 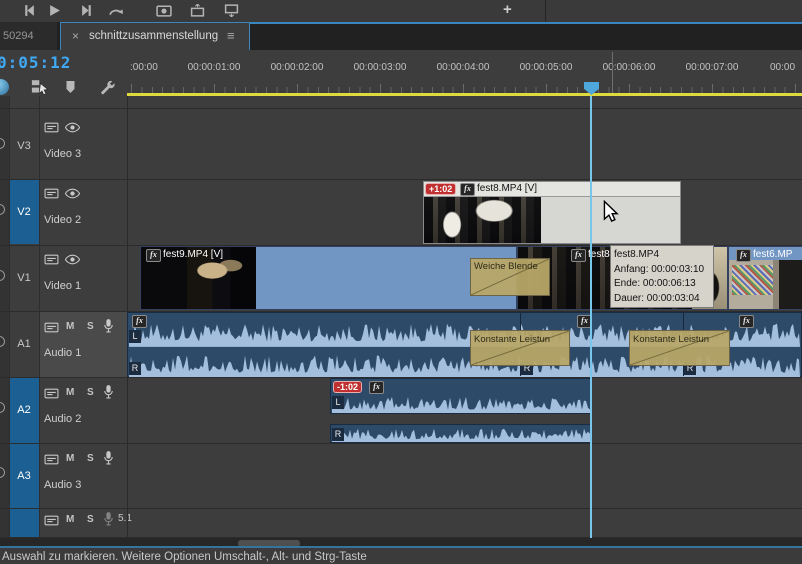 What do you see at coordinates (552, 212) in the screenshot?
I see `clip-fest8-v2-selected: +1:02 fx fest8.MP4 [V]` at bounding box center [552, 212].